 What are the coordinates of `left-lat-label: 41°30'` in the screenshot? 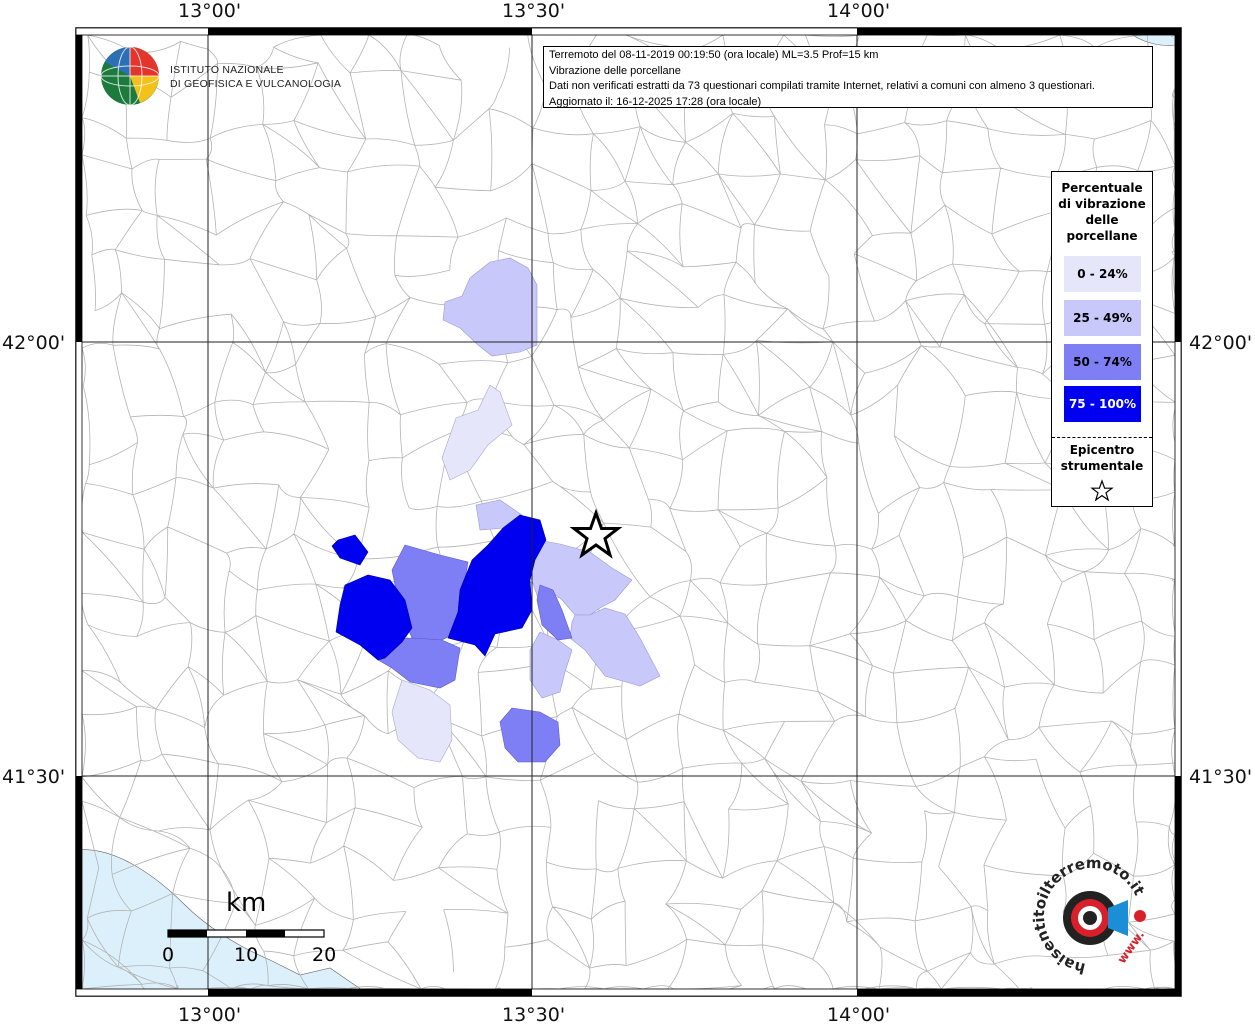 It's located at (34, 777).